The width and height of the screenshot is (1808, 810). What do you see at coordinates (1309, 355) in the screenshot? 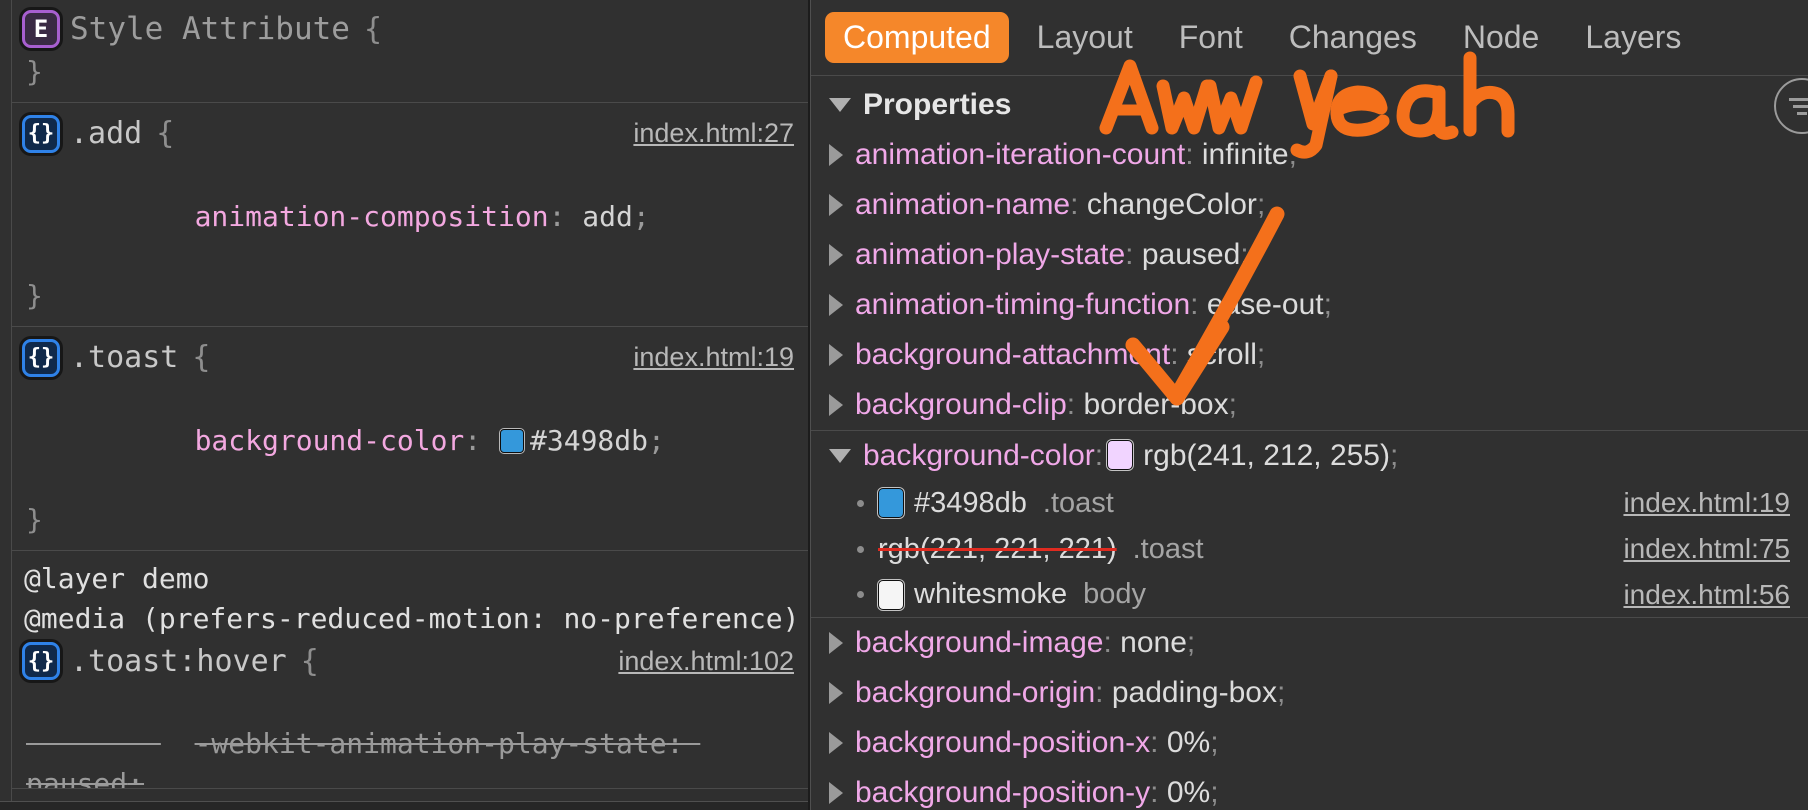
I see `computed-property-row: background-attachment: scroll;` at bounding box center [1309, 355].